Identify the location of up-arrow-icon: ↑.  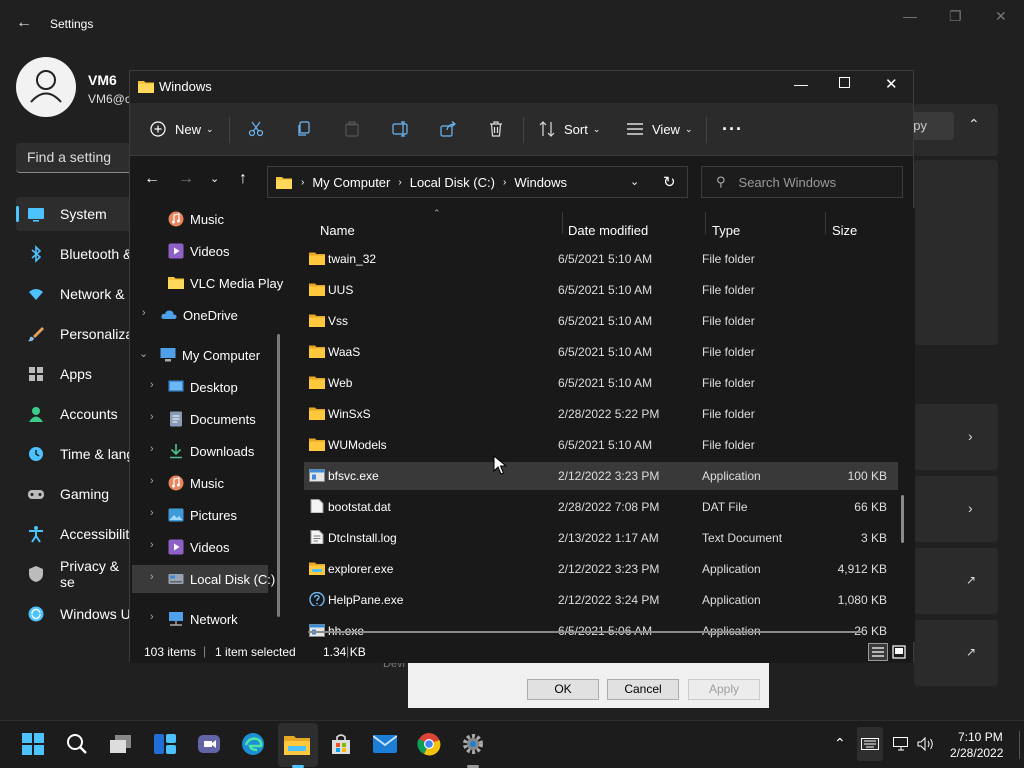
(243, 179).